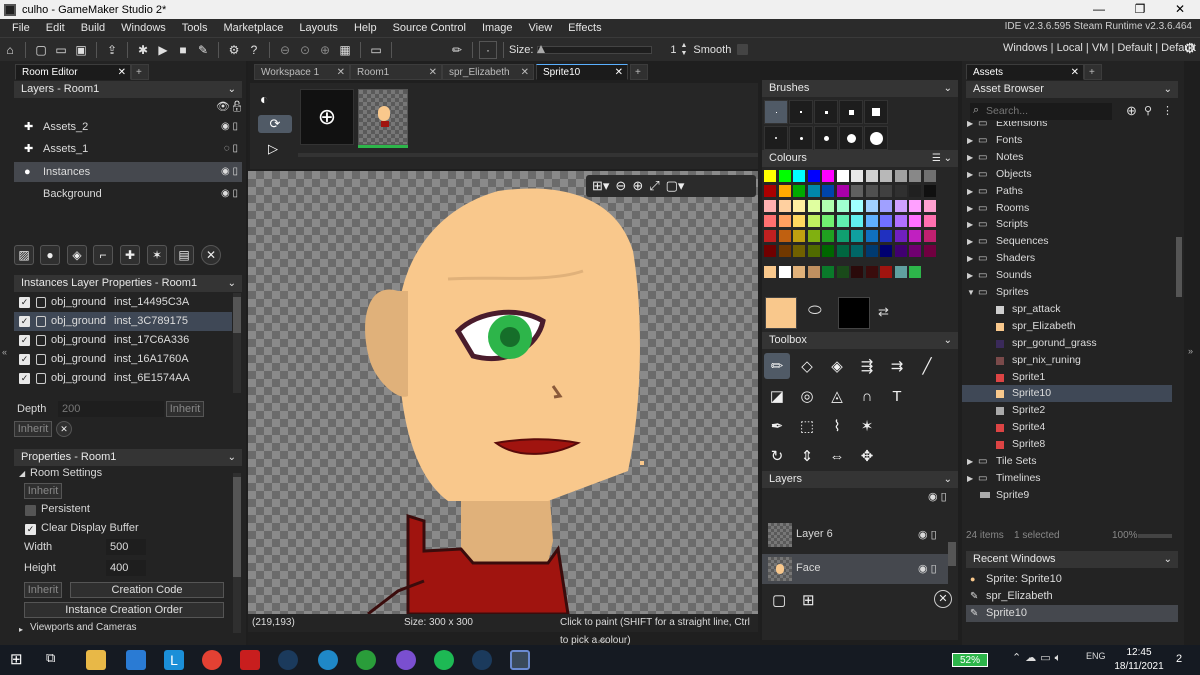 Image resolution: width=1200 pixels, height=675 pixels. Describe the element at coordinates (971, 292) in the screenshot. I see `collapse-arrow-icon: ▼` at that location.